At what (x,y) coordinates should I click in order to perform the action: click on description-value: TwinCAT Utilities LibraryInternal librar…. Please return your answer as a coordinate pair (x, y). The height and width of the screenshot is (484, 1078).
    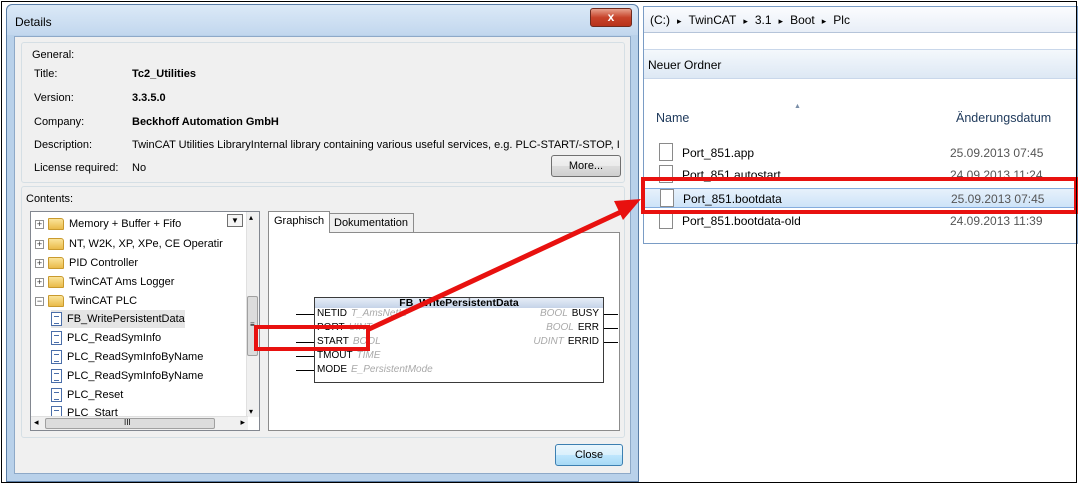
    Looking at the image, I should click on (376, 145).